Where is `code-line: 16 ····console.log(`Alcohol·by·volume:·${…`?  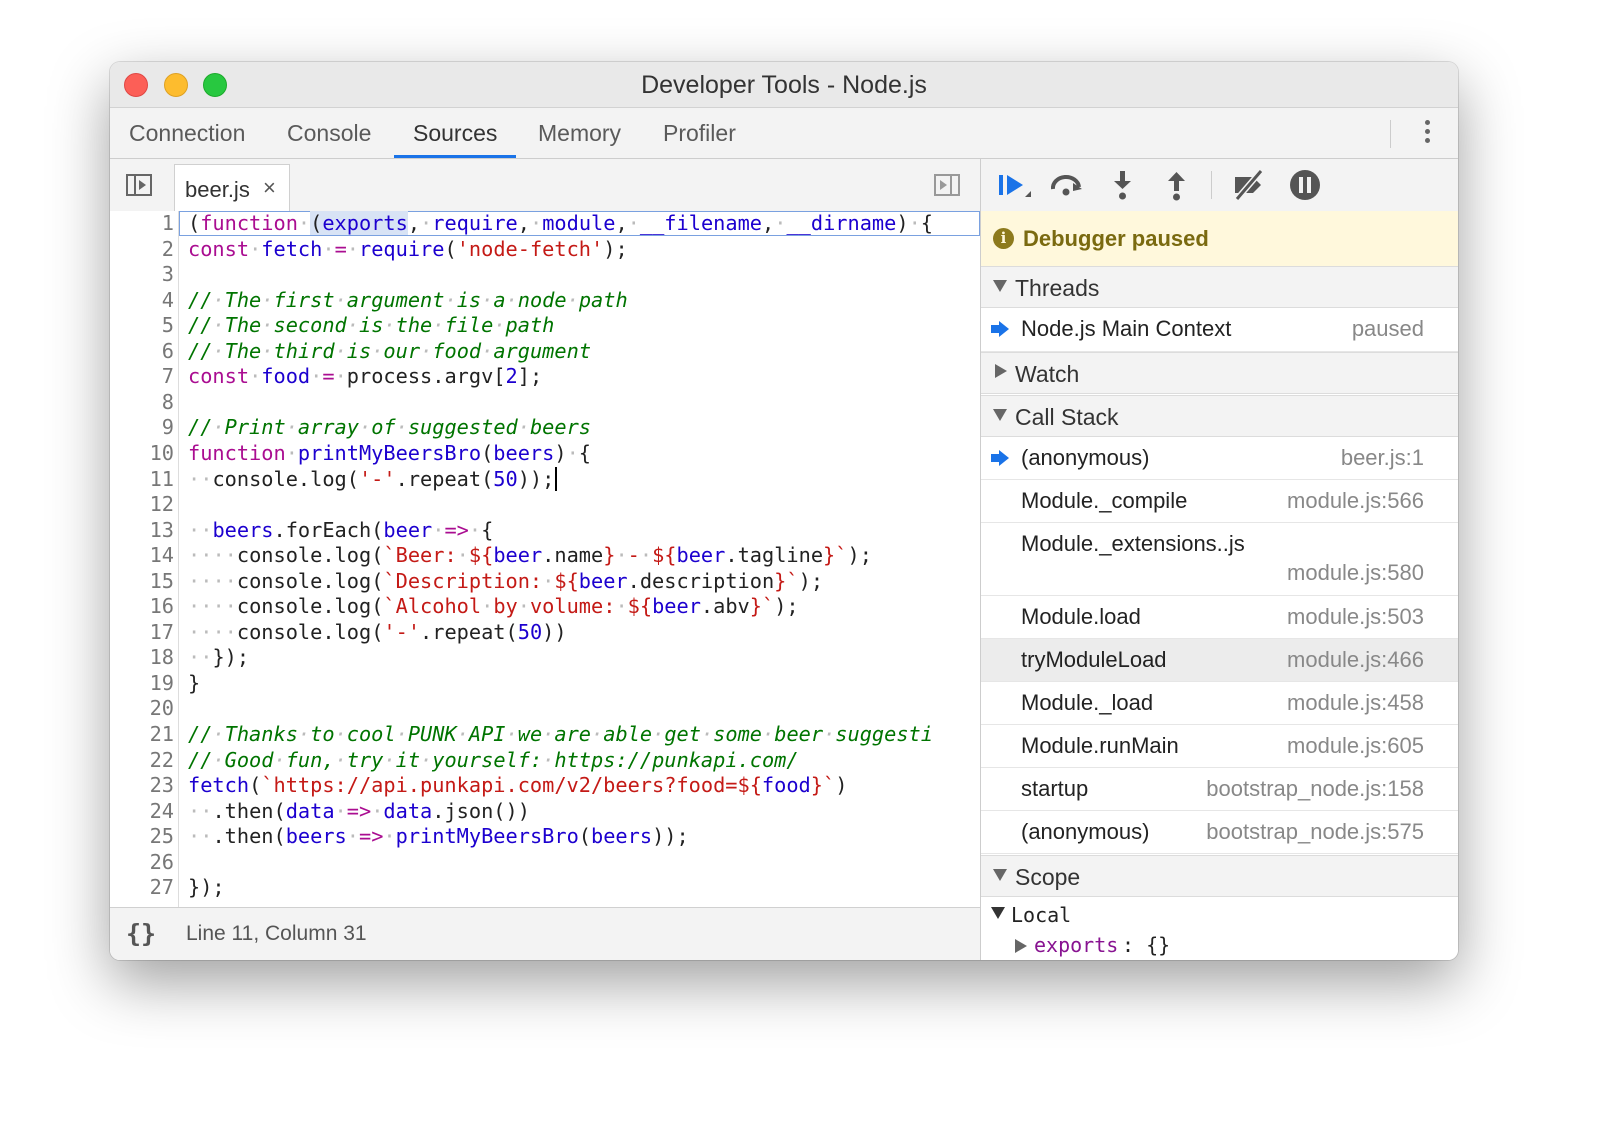
code-line: 16 ····console.log(`Alcohol·by·volume:·${… is located at coordinates (545, 607).